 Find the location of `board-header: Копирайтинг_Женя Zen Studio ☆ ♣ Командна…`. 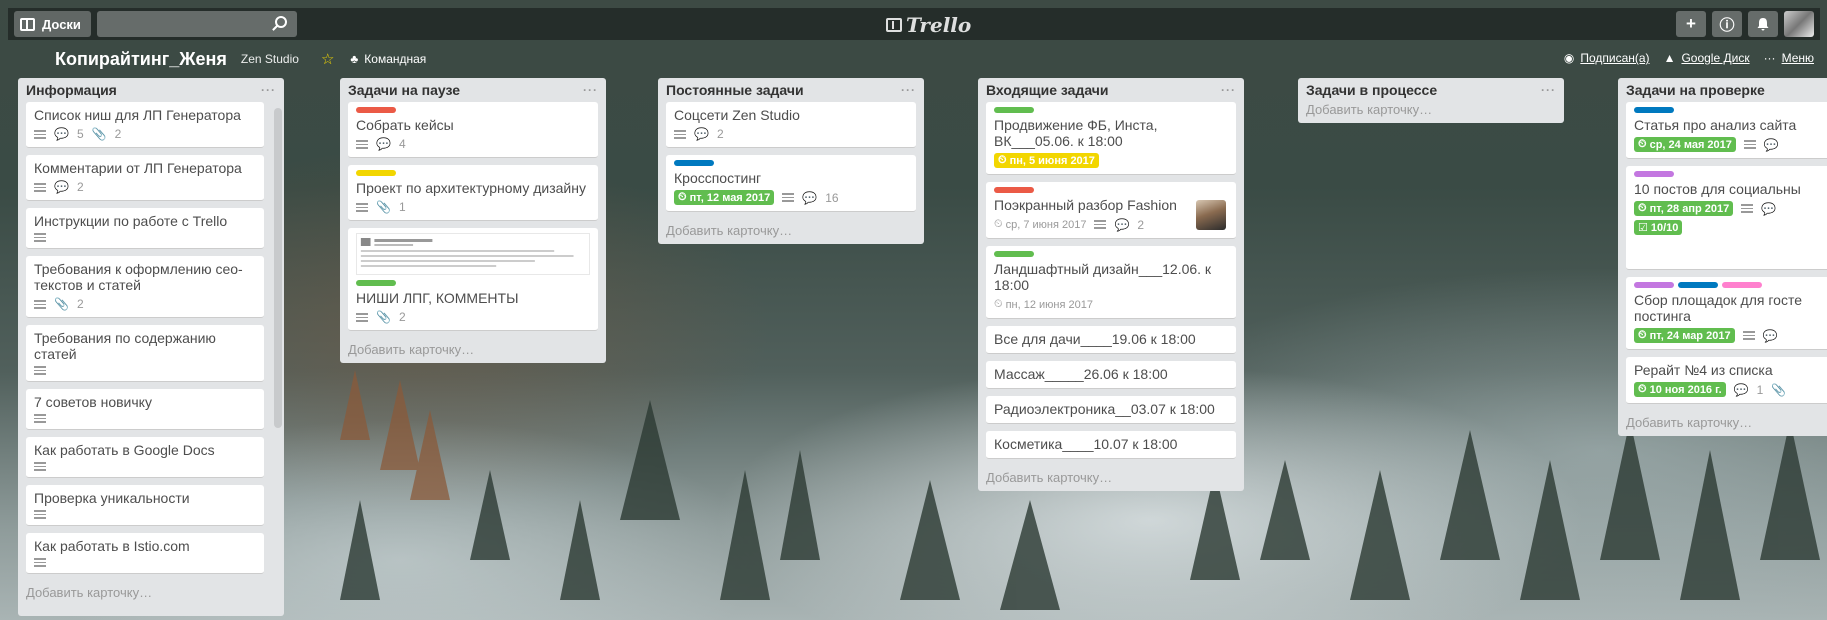

board-header: Копирайтинг_Женя Zen Studio ☆ ♣ Командна… is located at coordinates (914, 59).